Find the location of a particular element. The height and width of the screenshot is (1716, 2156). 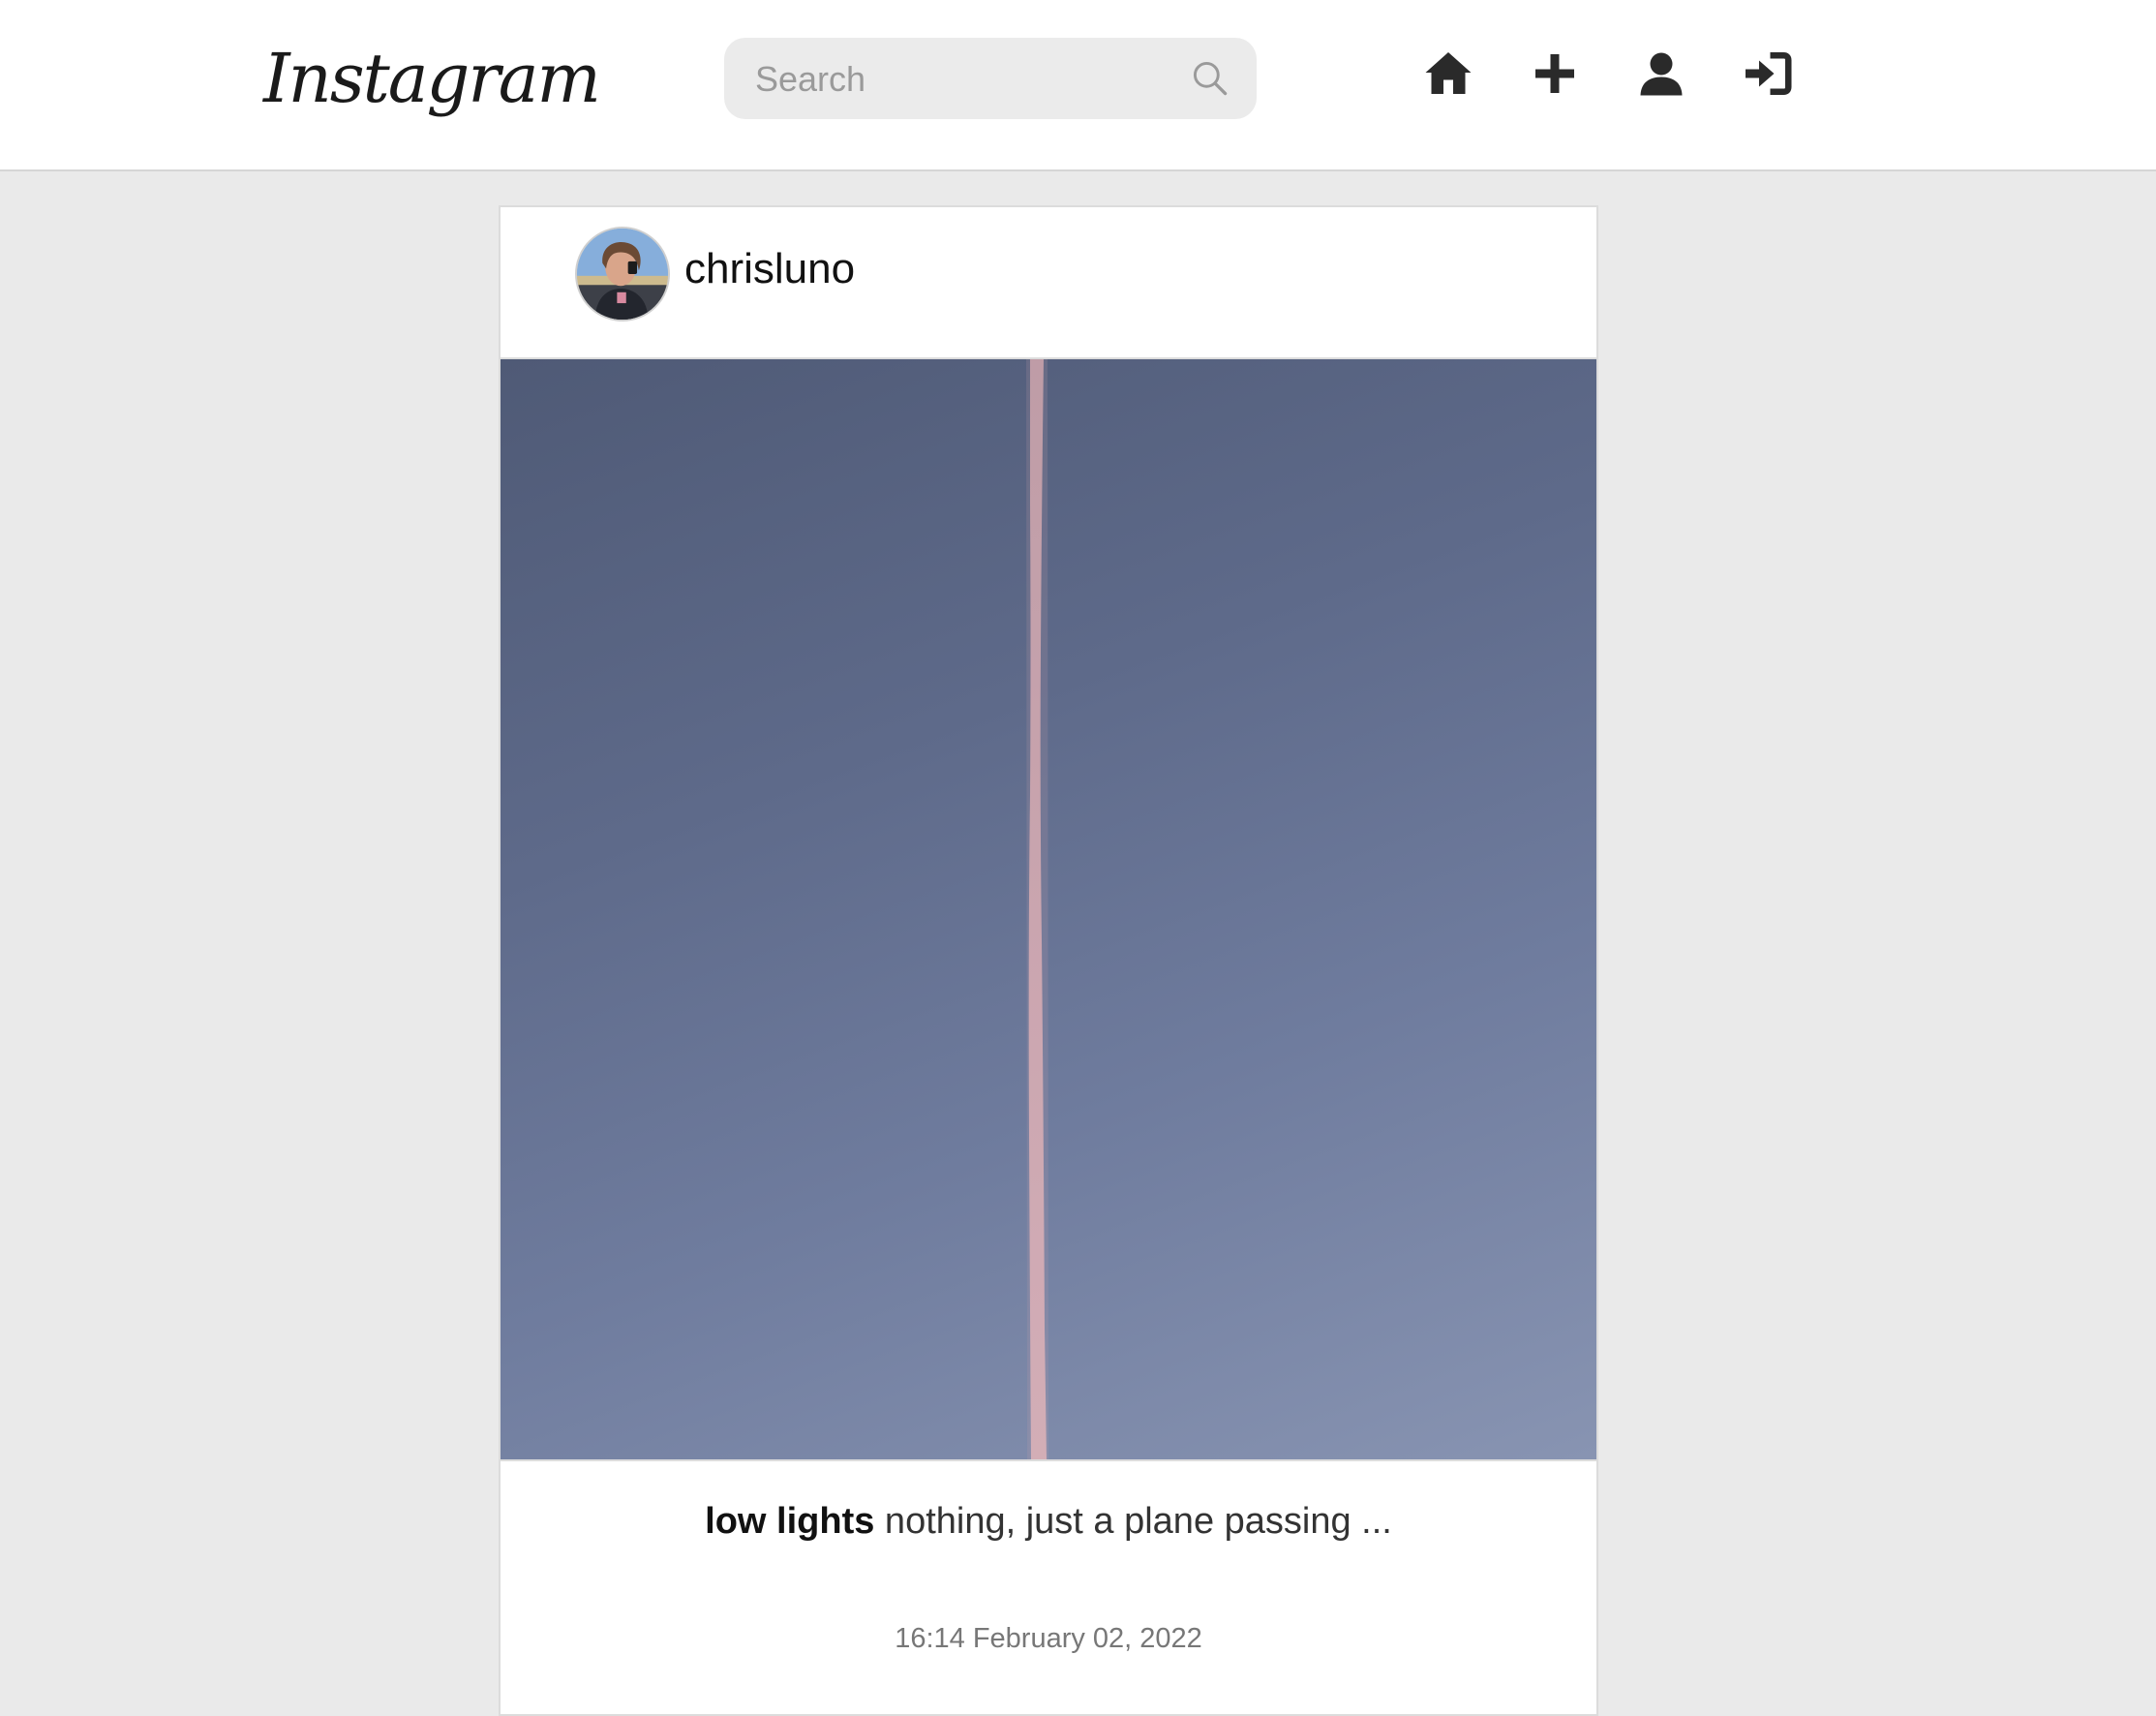

post-header: chrisluno is located at coordinates (1049, 283).